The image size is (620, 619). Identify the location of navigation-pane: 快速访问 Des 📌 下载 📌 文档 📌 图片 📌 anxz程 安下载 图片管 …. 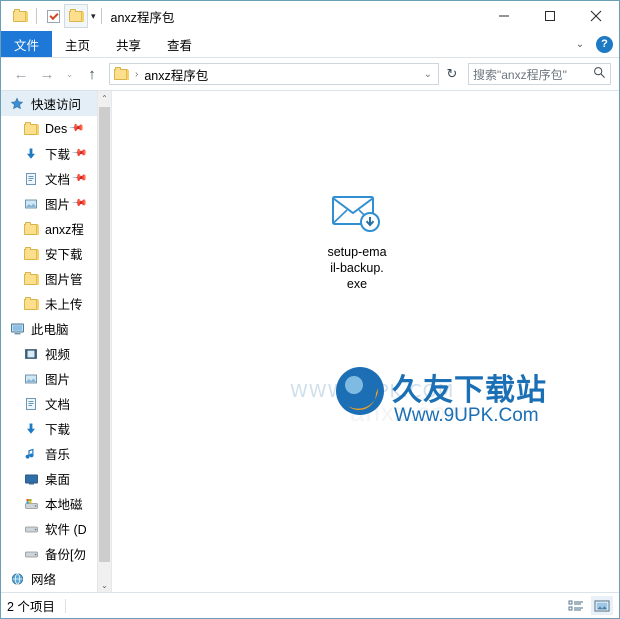
(56, 341).